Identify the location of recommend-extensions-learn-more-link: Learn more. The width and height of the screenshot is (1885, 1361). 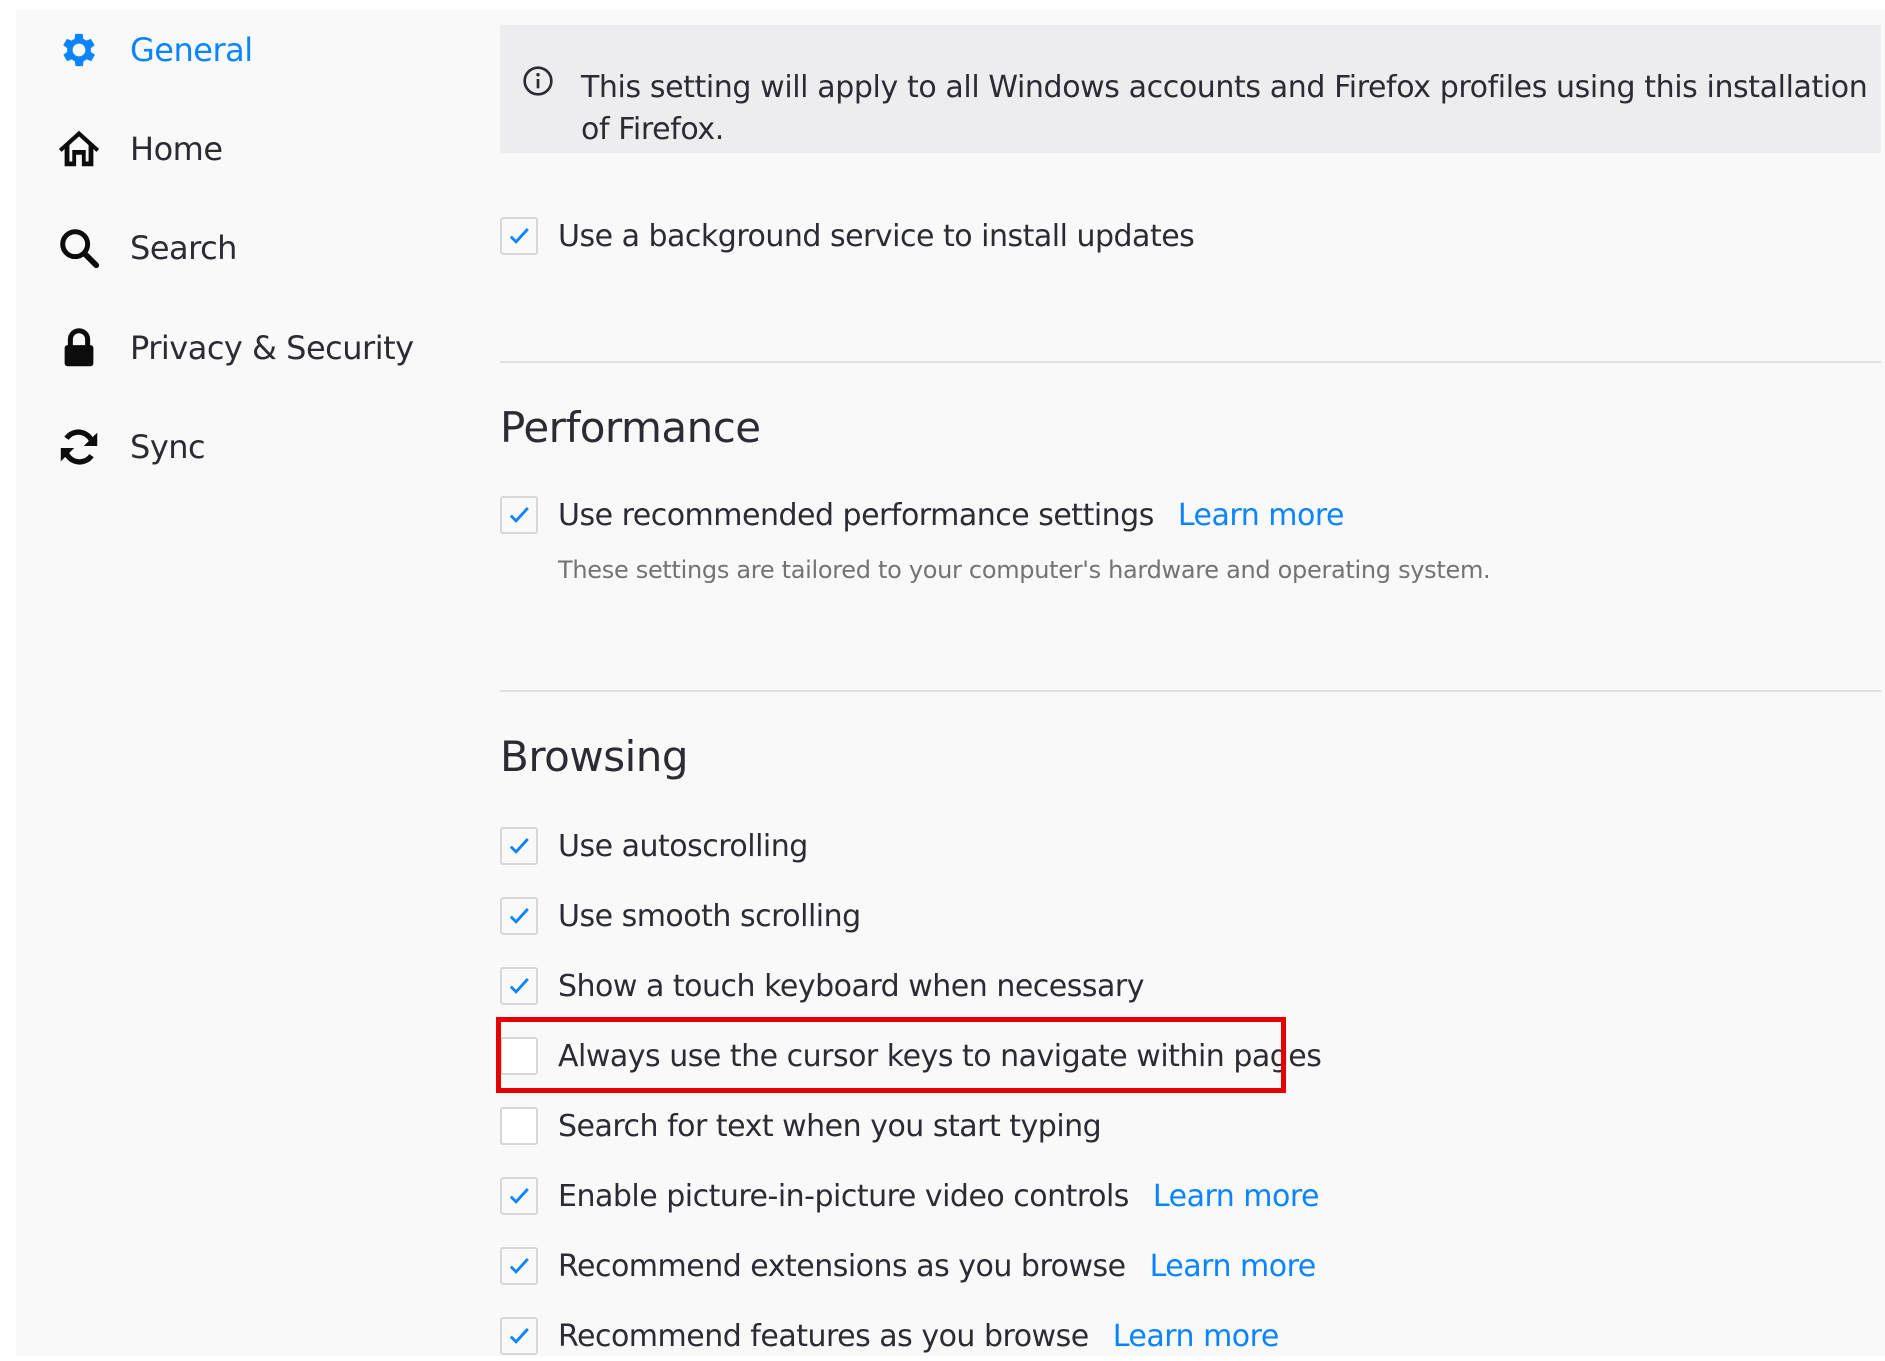
(1233, 1266).